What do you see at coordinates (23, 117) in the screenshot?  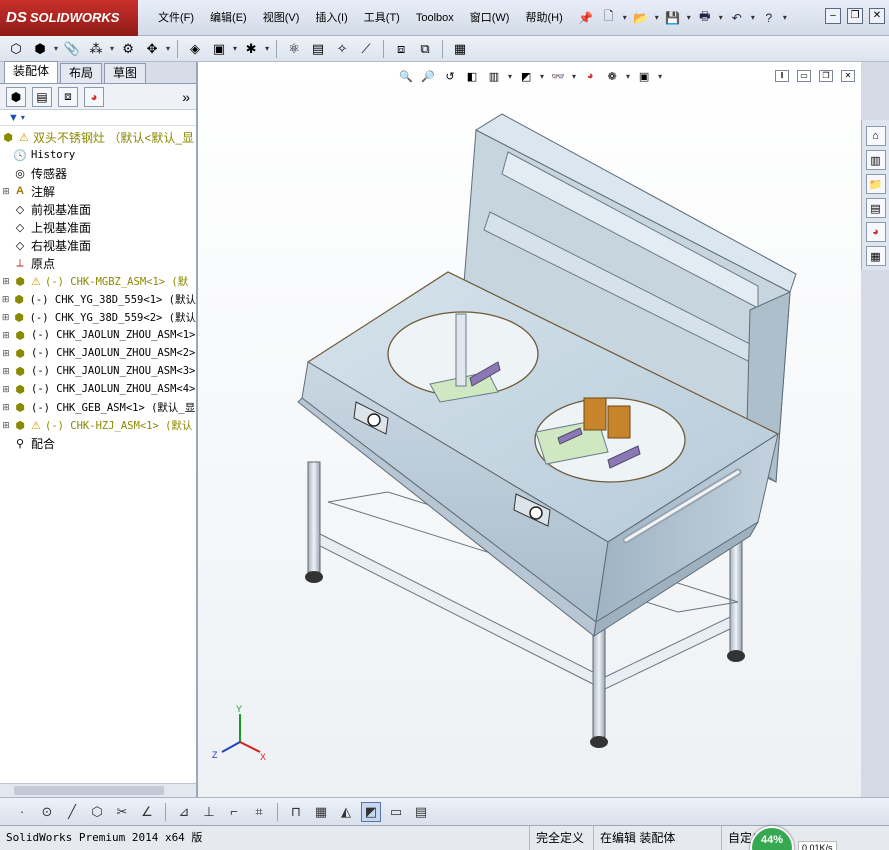 I see `filter-dropdown-icon: ▾` at bounding box center [23, 117].